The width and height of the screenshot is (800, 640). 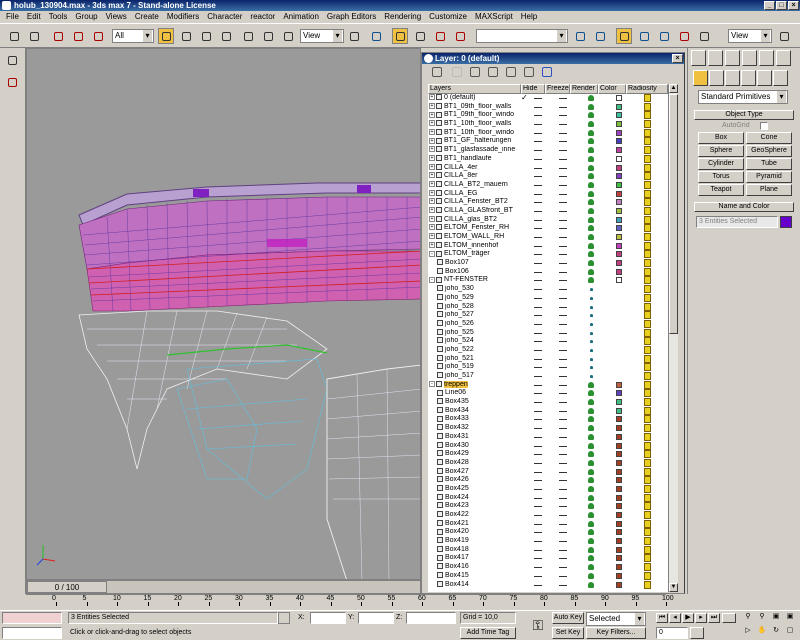 What do you see at coordinates (58, 36) in the screenshot?
I see `select-and-link-icon` at bounding box center [58, 36].